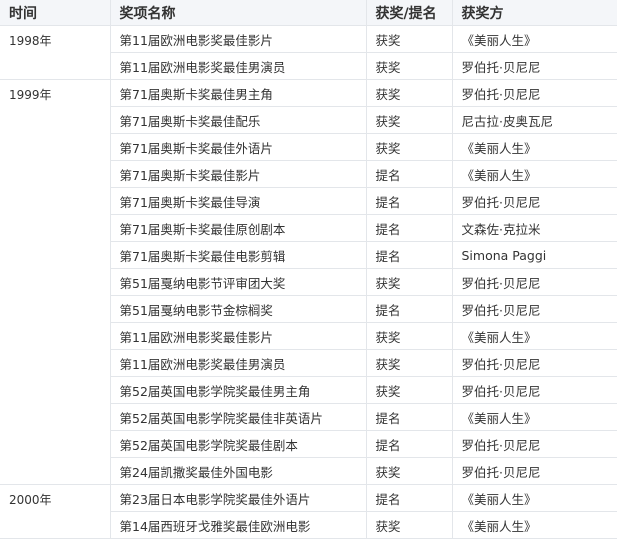 This screenshot has width=617, height=545. I want to click on recipient-cell: Simona Paggi, so click(534, 255).